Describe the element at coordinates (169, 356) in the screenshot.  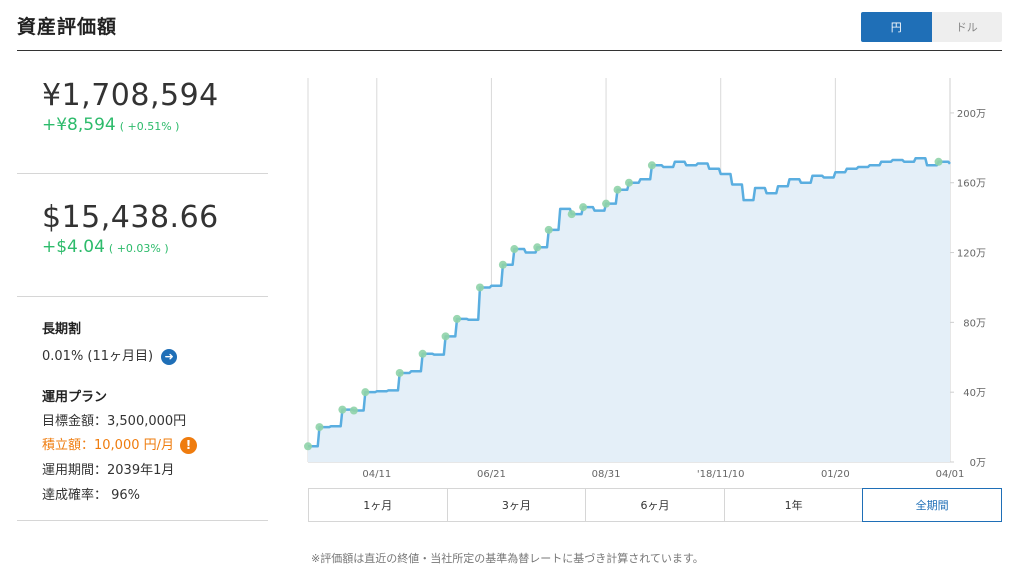
I see `arrow-right-icon: ➜` at that location.